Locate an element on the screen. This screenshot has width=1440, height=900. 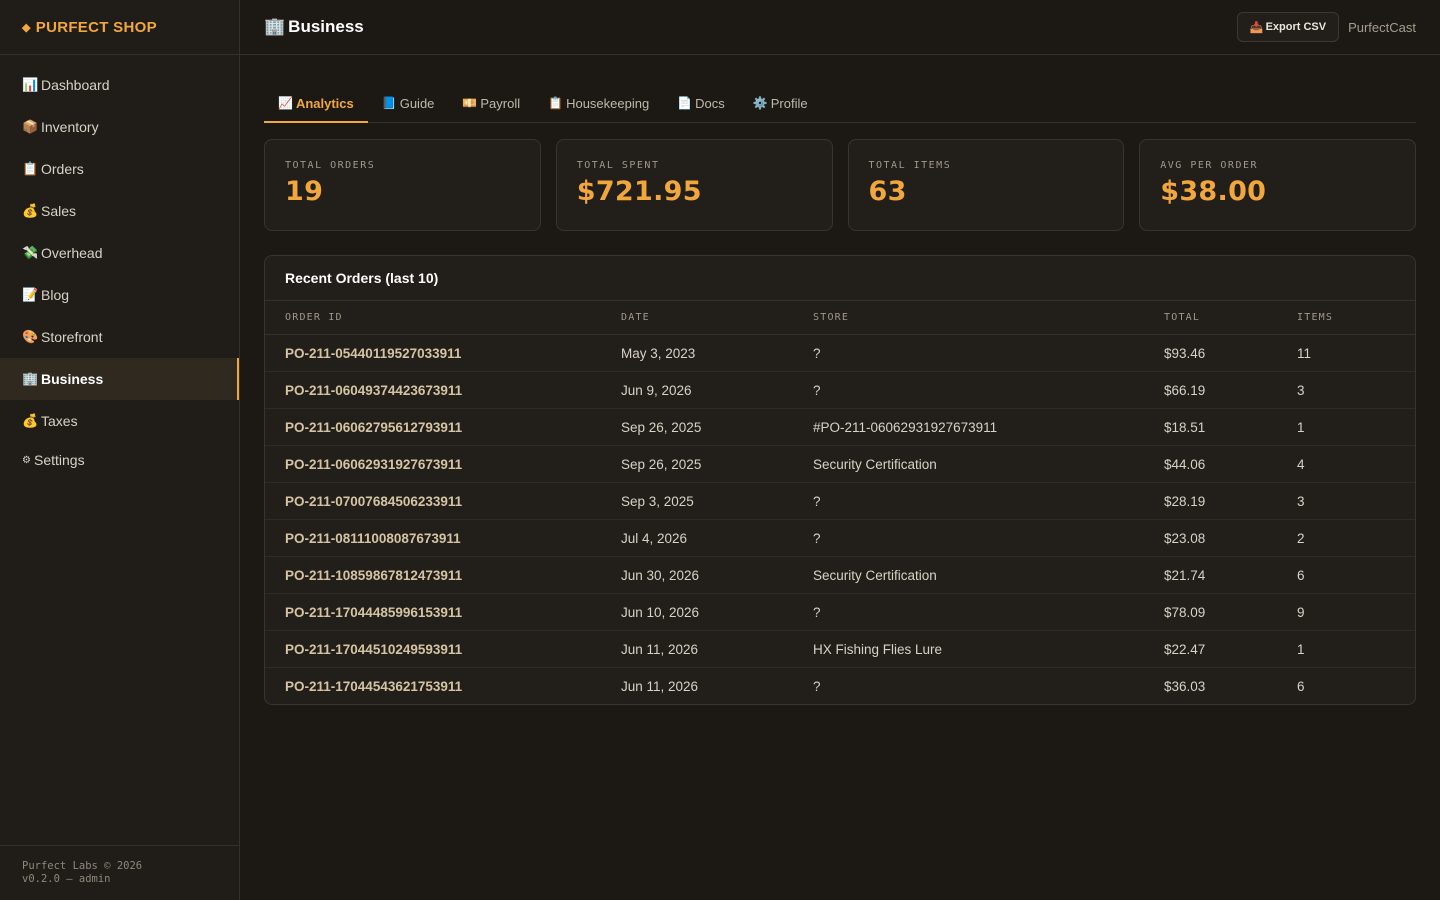
order-id-cell: PO-211-17044543621753911 is located at coordinates (443, 686).